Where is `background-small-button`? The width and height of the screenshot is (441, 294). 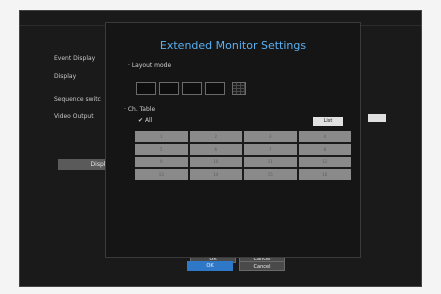 background-small-button is located at coordinates (377, 118).